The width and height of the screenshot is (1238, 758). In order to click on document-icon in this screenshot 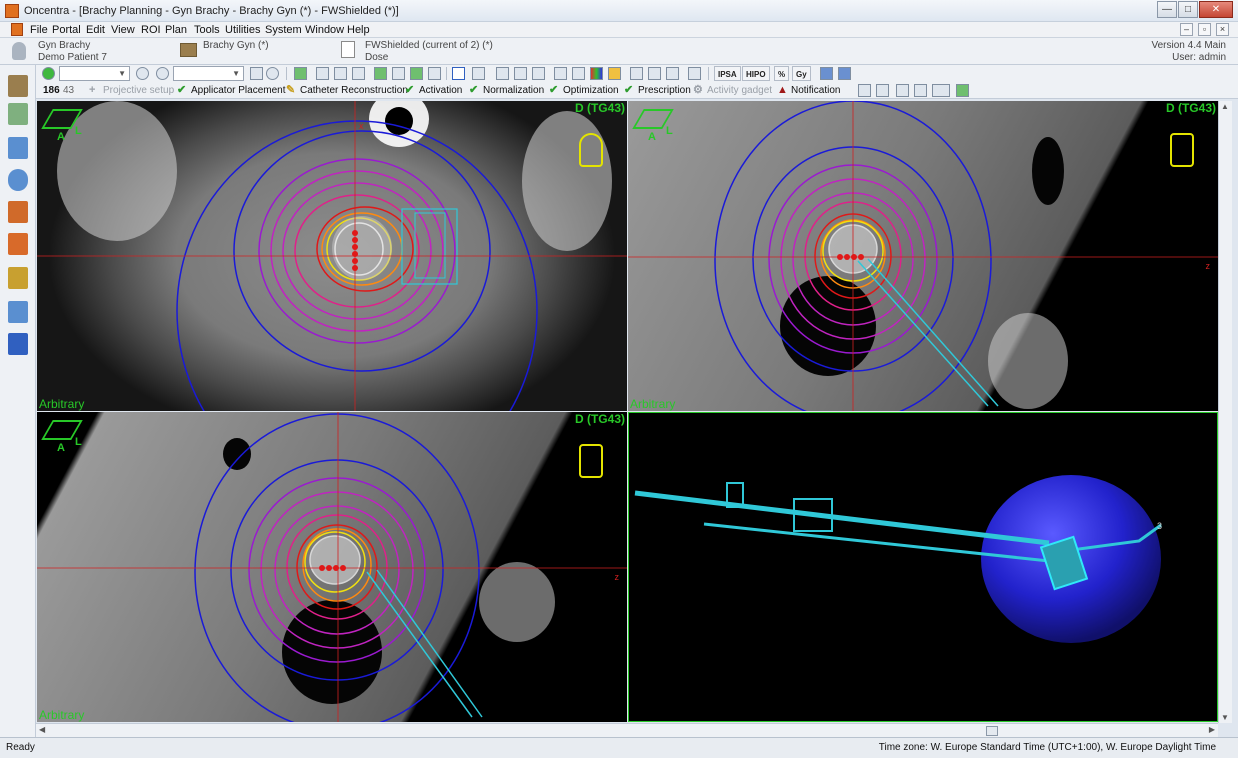, I will do `click(17, 29)`.